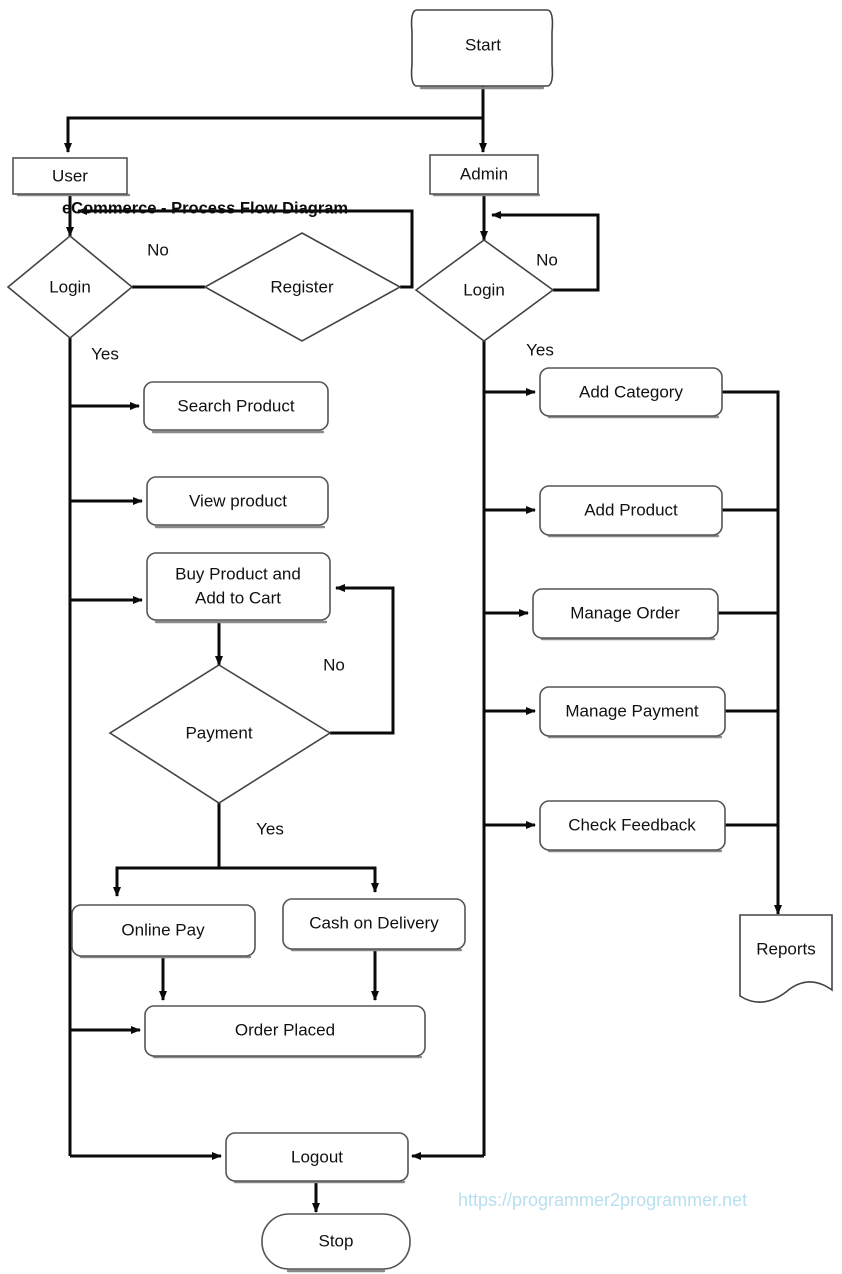  I want to click on node-register: Register, so click(302, 287).